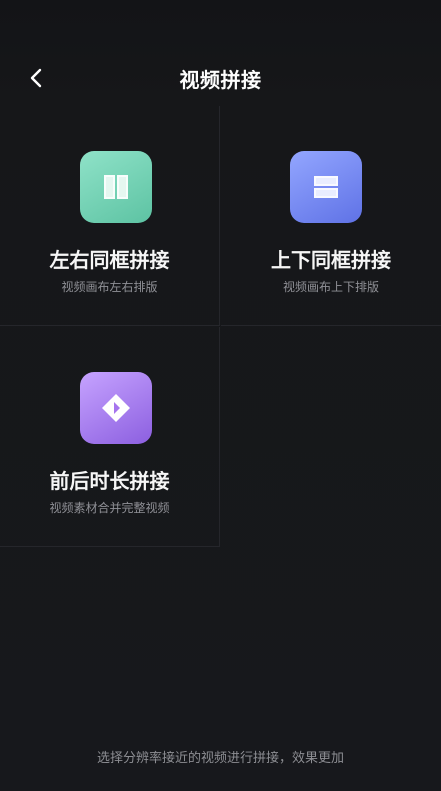 The height and width of the screenshot is (791, 441). I want to click on option-subtitle: 视频画布左右排版, so click(109, 287).